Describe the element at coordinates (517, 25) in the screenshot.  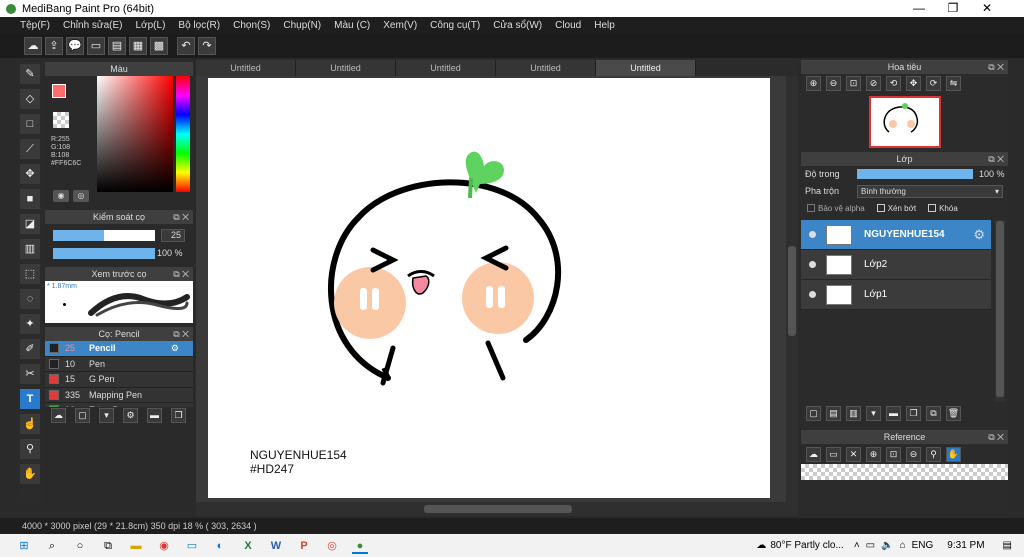
I see `menu-window: Cửa sổ(W)` at that location.